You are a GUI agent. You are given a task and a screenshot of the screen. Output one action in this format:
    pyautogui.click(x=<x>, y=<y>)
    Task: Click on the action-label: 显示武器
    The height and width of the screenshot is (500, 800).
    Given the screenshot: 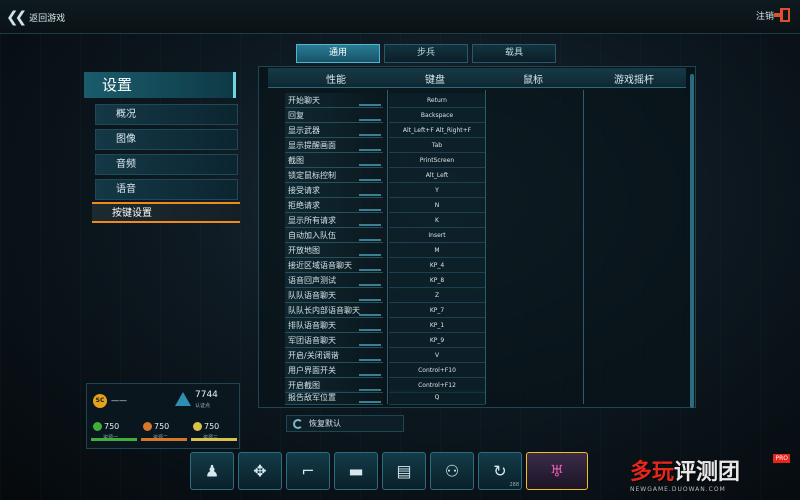 What is the action you would take?
    pyautogui.click(x=334, y=130)
    